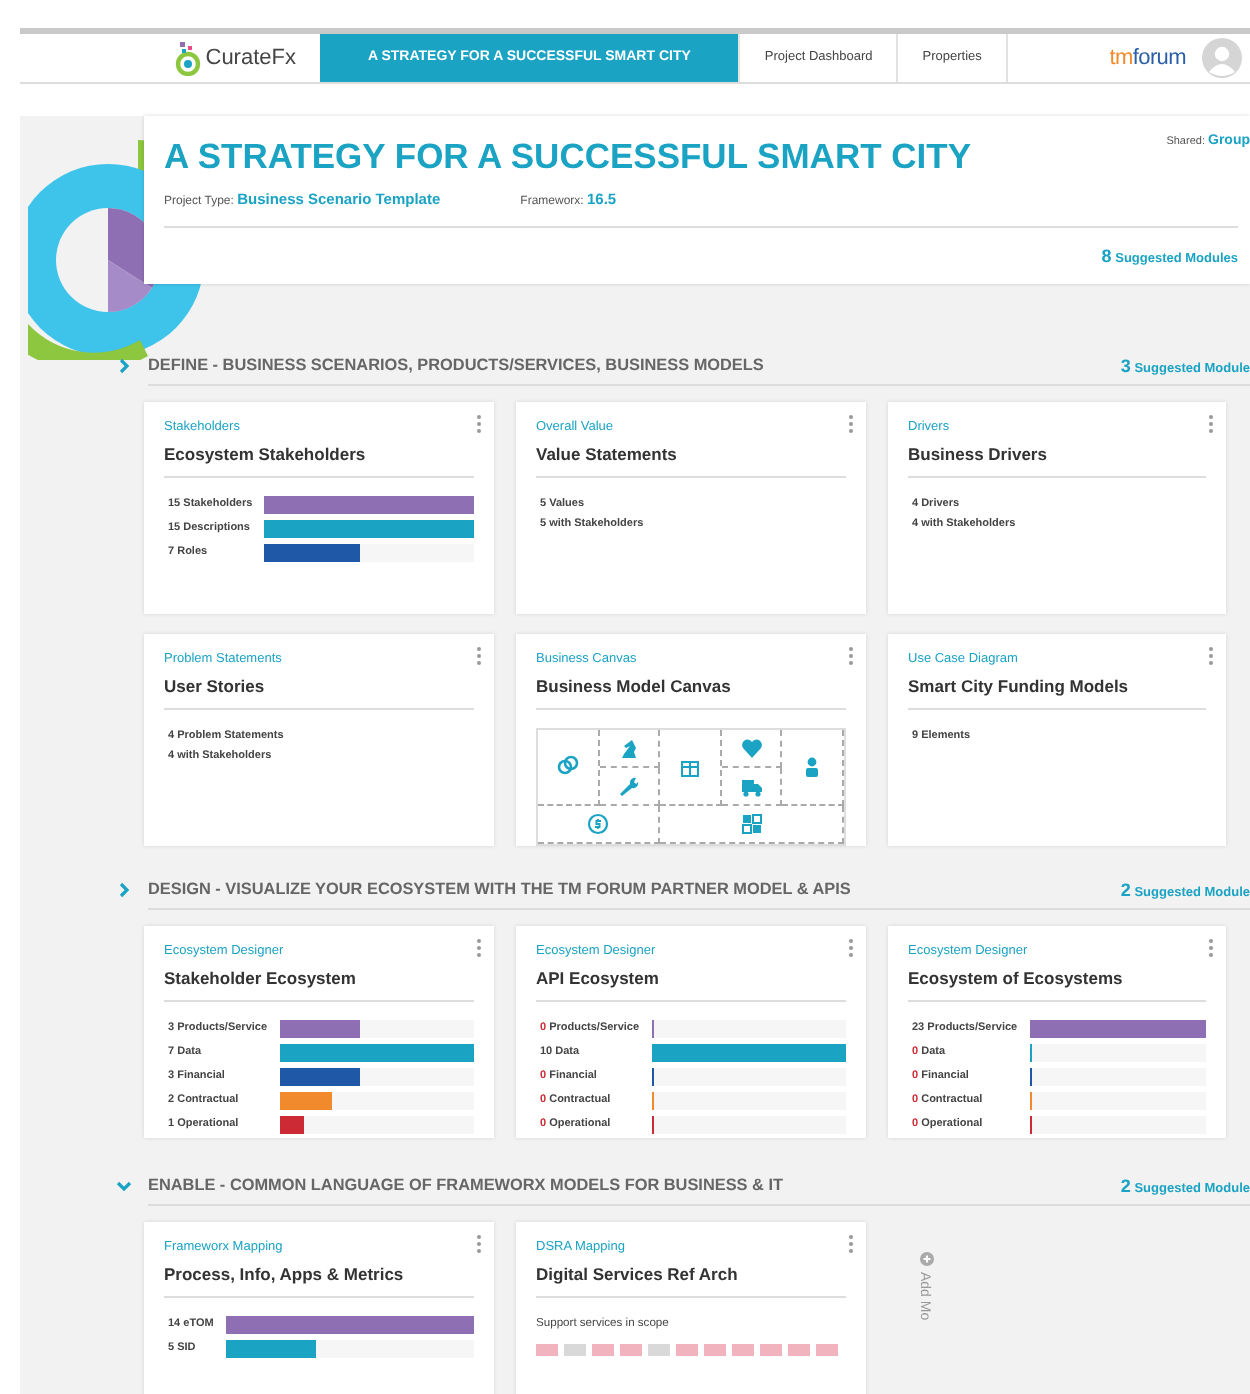 The width and height of the screenshot is (1250, 1394). What do you see at coordinates (691, 1277) in the screenshot?
I see `module-title: Digital Services Ref Arch` at bounding box center [691, 1277].